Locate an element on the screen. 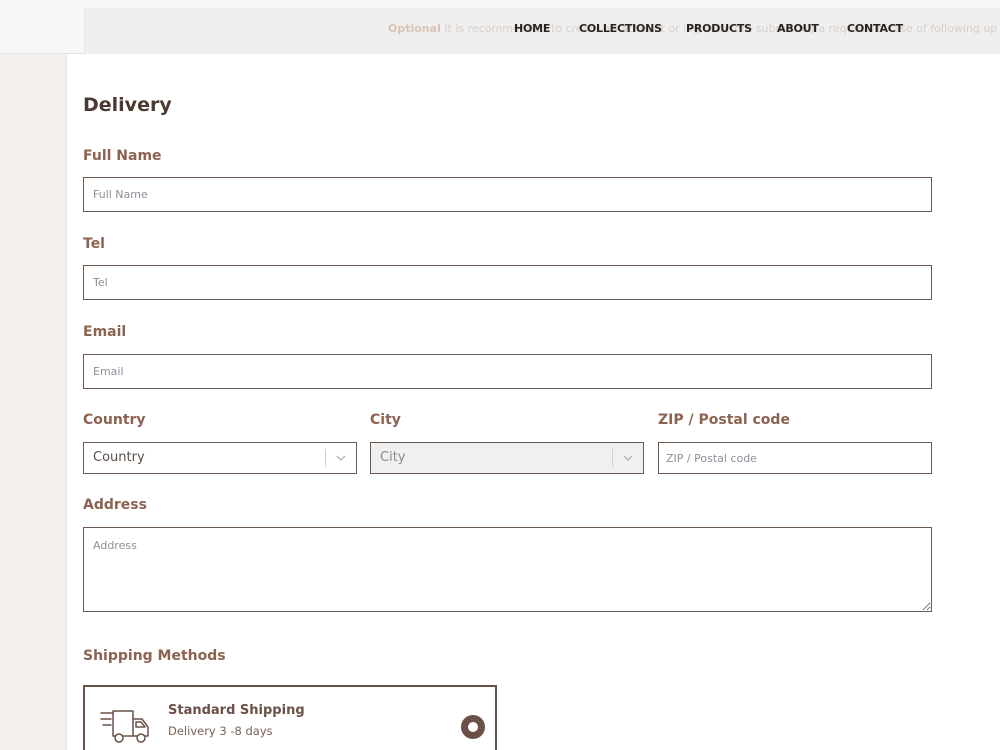 The image size is (1000, 750). shipping-method-name: Standard Shipping is located at coordinates (236, 710).